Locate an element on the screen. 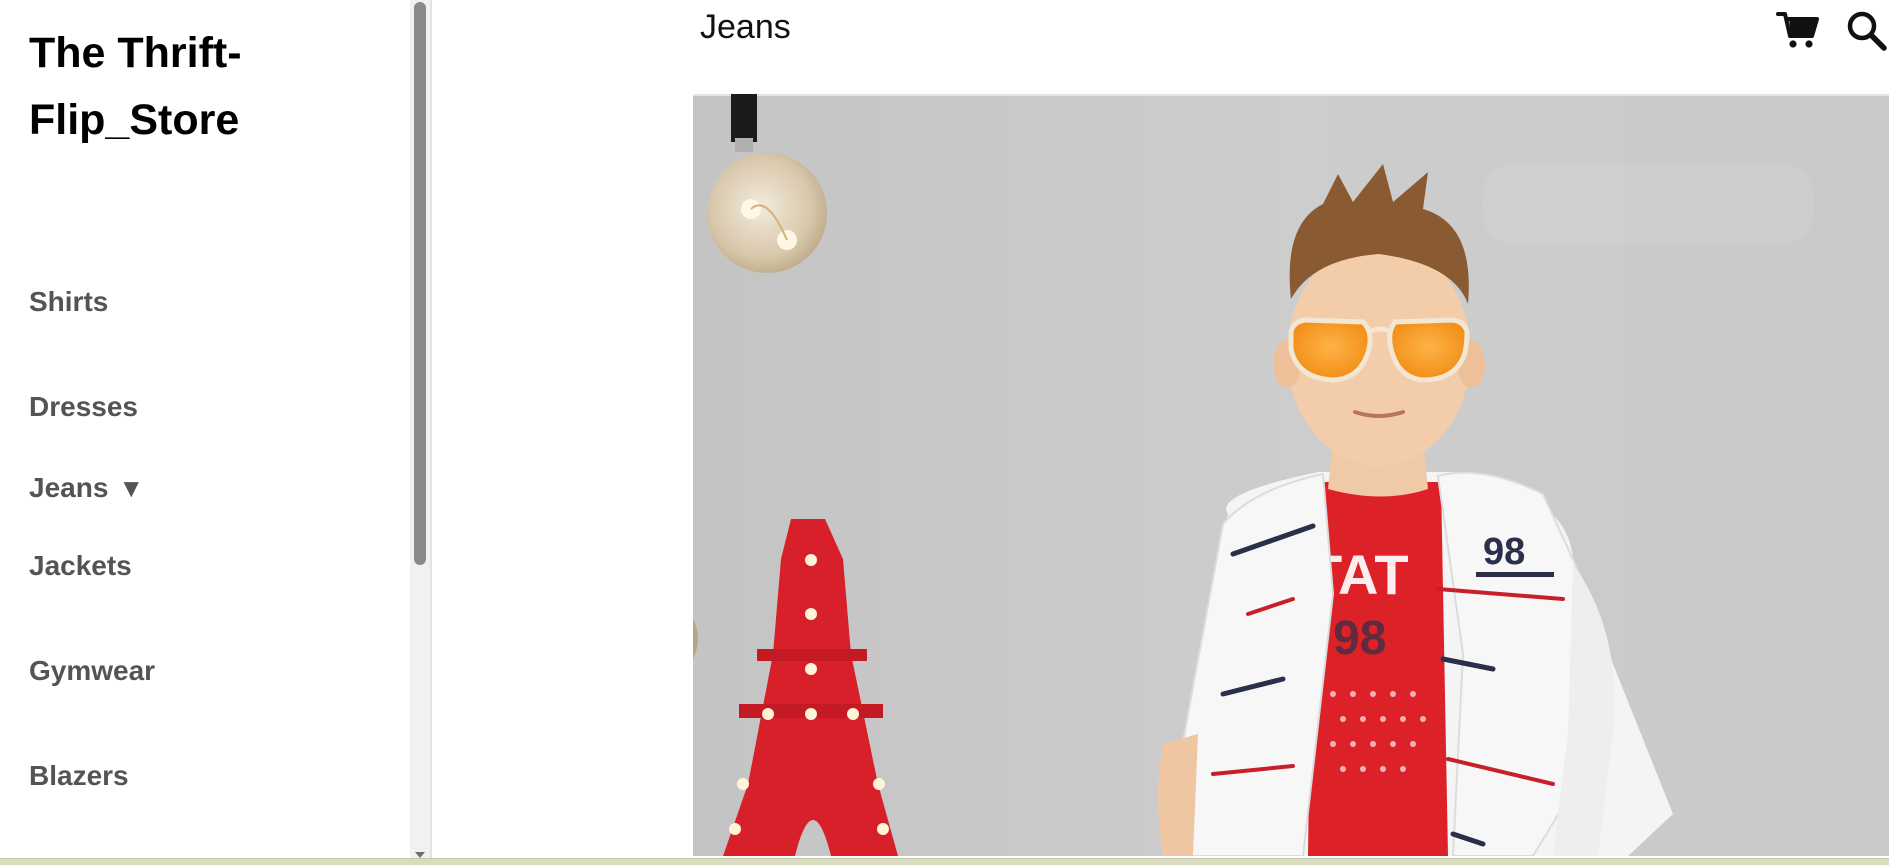 This screenshot has height=865, width=1889. window-bottom-edge is located at coordinates (944, 861).